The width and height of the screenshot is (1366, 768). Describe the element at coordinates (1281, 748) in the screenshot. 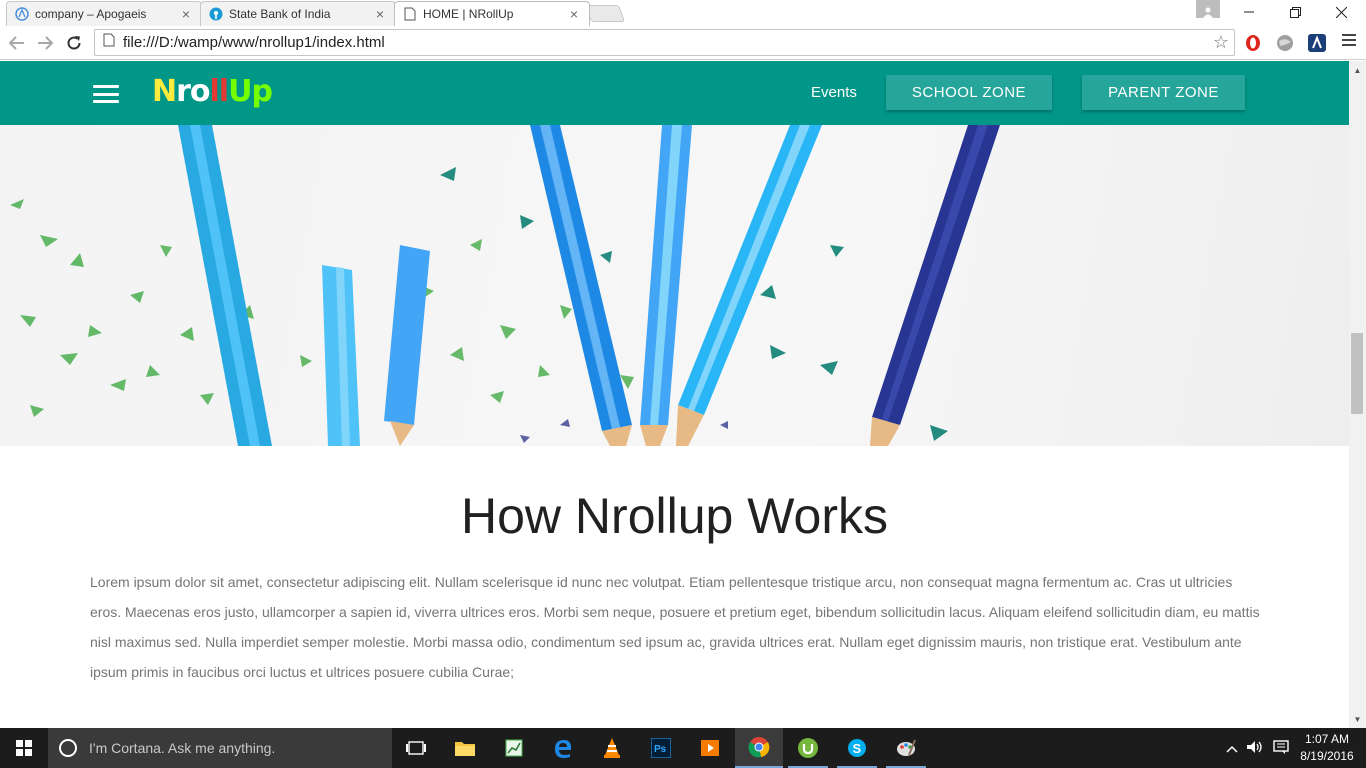

I see `action-center-icon` at that location.